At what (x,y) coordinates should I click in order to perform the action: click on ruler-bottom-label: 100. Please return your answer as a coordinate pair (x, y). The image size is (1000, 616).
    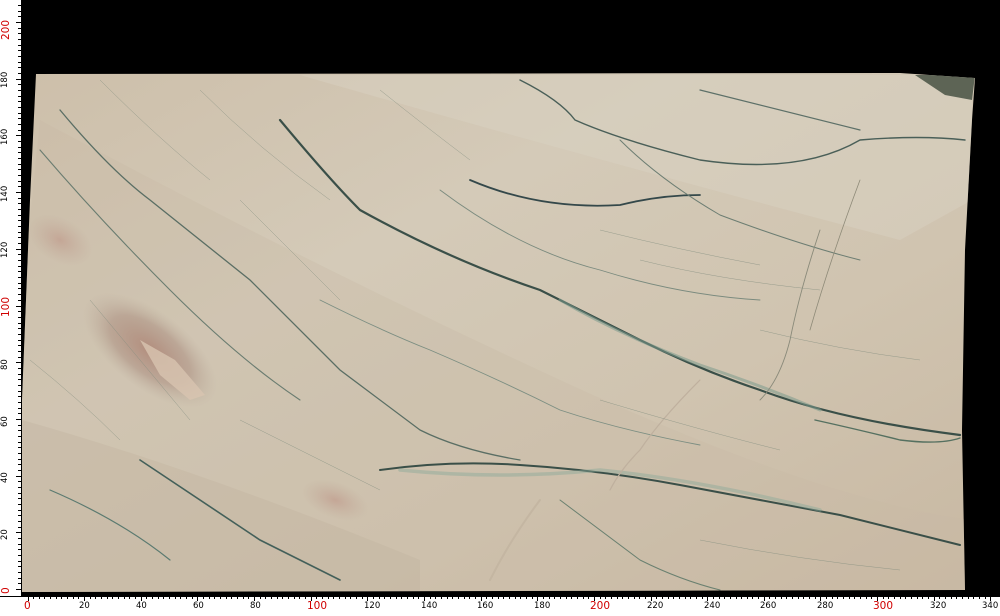
    Looking at the image, I should click on (317, 606).